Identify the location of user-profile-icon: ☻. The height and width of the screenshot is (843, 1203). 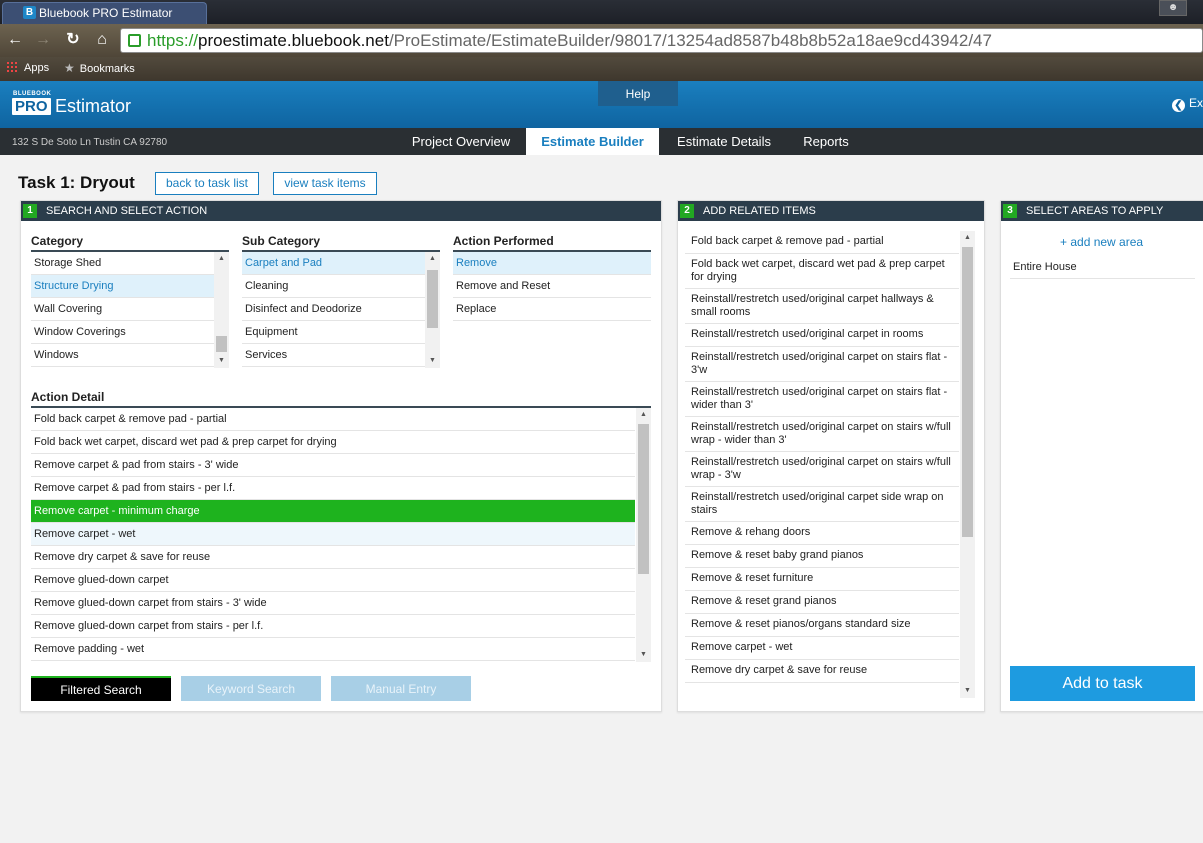
(1173, 8).